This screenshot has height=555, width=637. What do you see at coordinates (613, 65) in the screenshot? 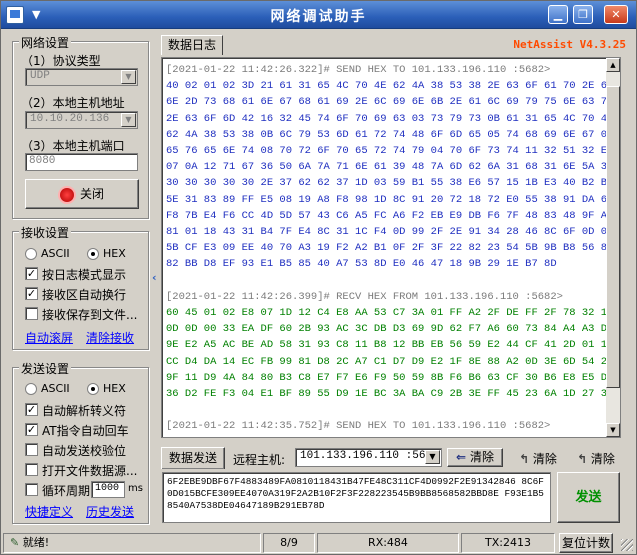
I see `scroll-up-icon: ▲` at bounding box center [613, 65].